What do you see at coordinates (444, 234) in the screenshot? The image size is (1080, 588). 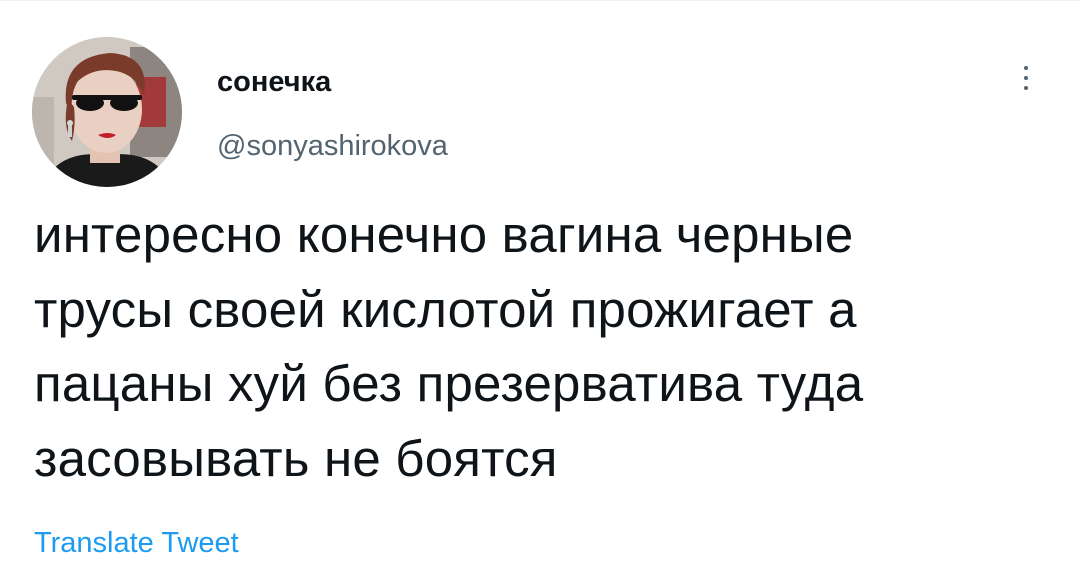 I see `tweet-text-line: интересно конечно вагина черные` at bounding box center [444, 234].